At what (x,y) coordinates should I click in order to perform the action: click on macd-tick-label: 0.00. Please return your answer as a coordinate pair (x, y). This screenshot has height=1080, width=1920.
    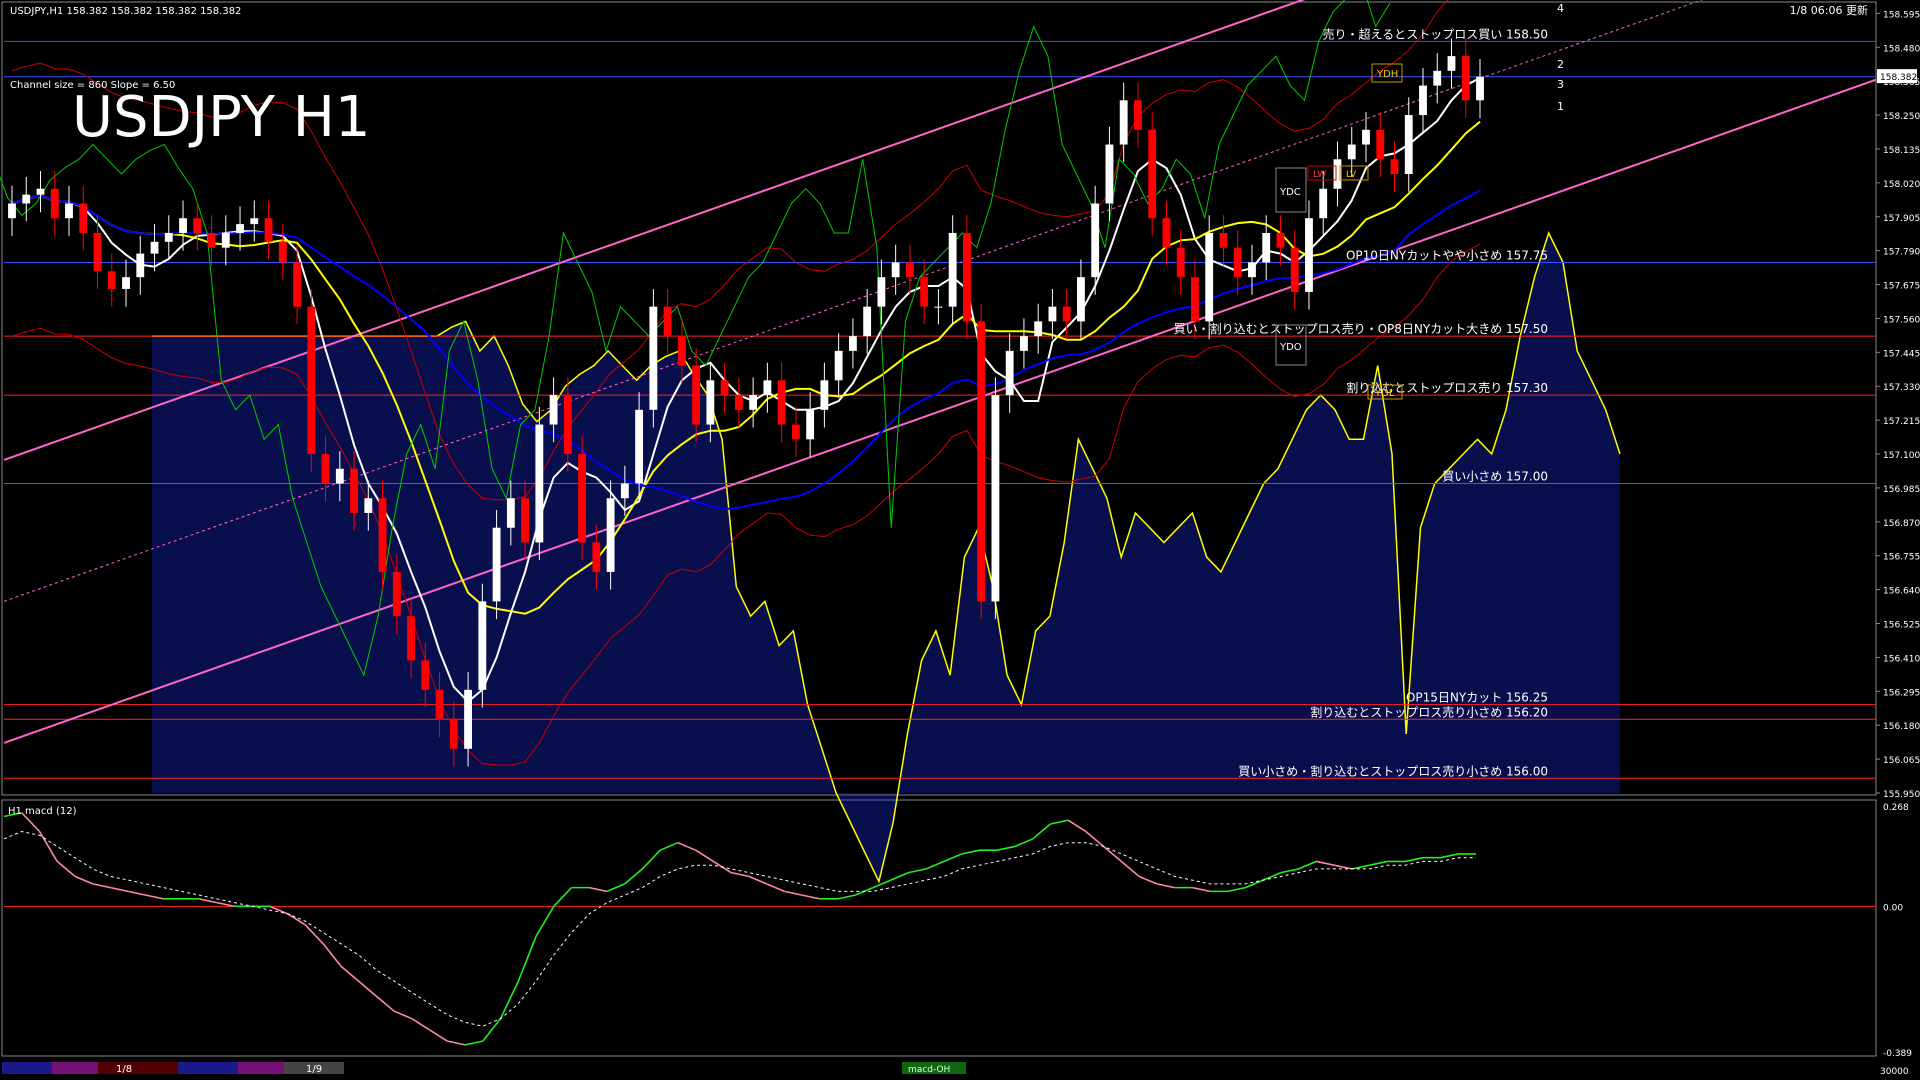
    Looking at the image, I should click on (1893, 908).